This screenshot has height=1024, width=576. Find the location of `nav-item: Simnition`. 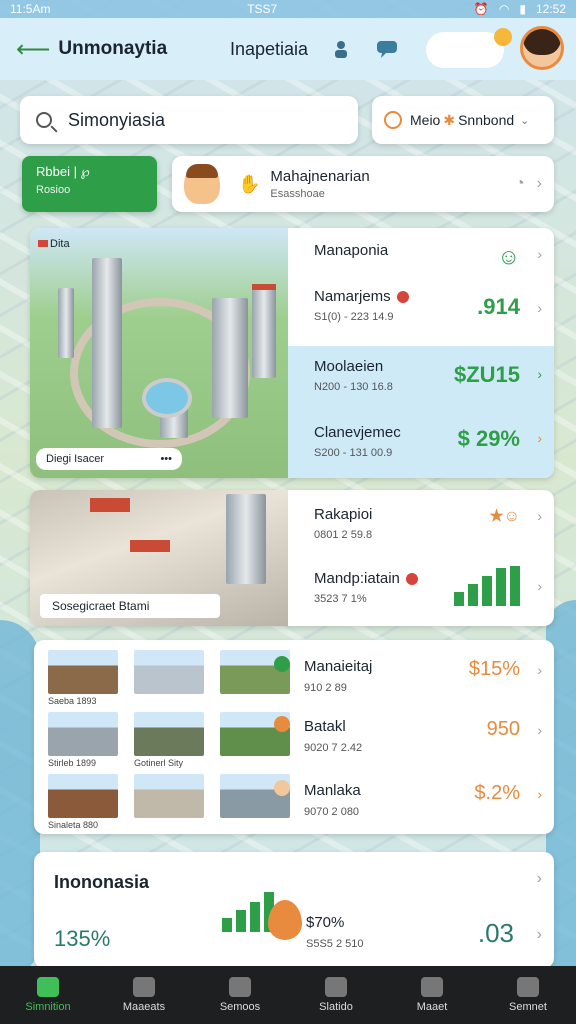

nav-item: Simnition is located at coordinates (48, 995).